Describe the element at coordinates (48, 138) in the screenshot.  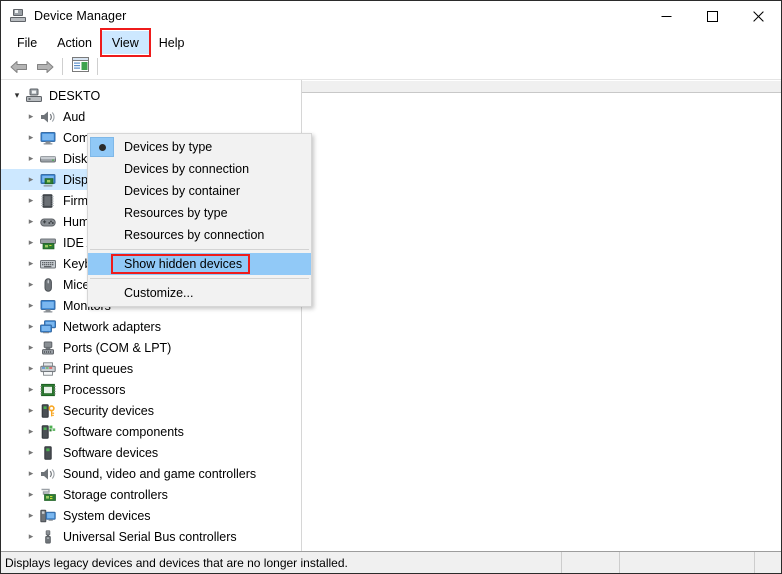
I see `monitor-icon` at that location.